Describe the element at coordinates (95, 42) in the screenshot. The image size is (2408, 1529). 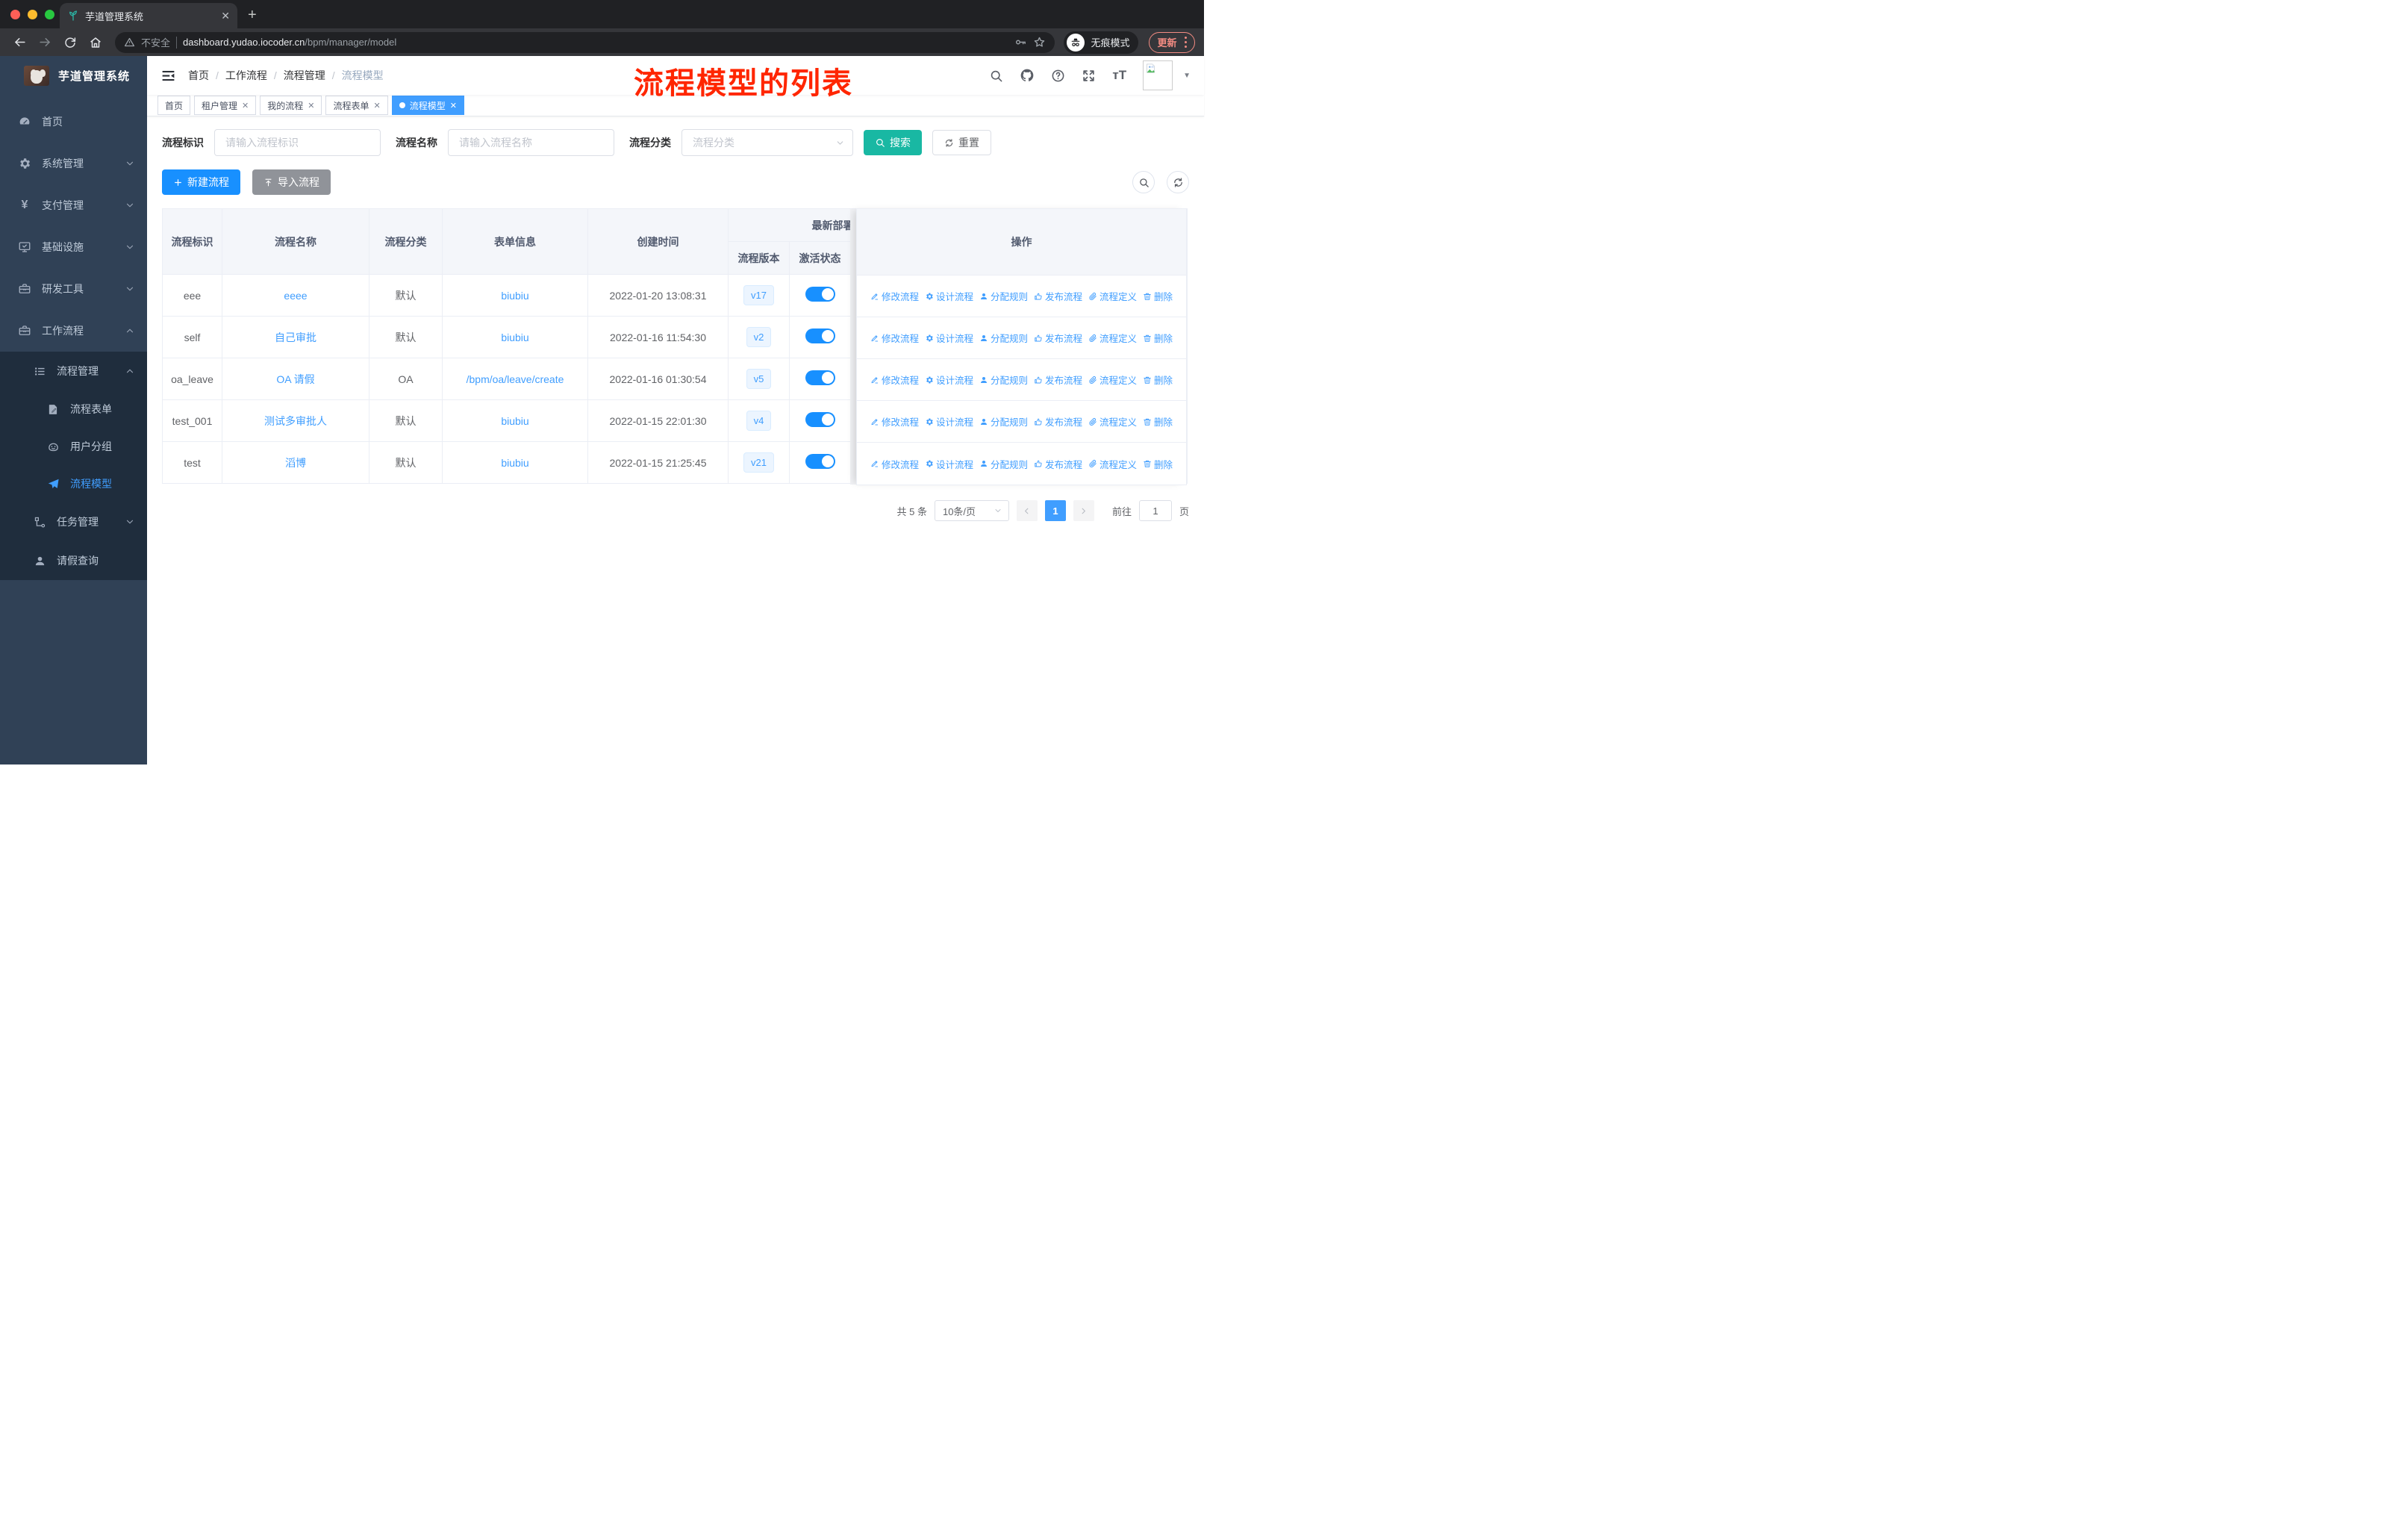
I see `home-button` at that location.